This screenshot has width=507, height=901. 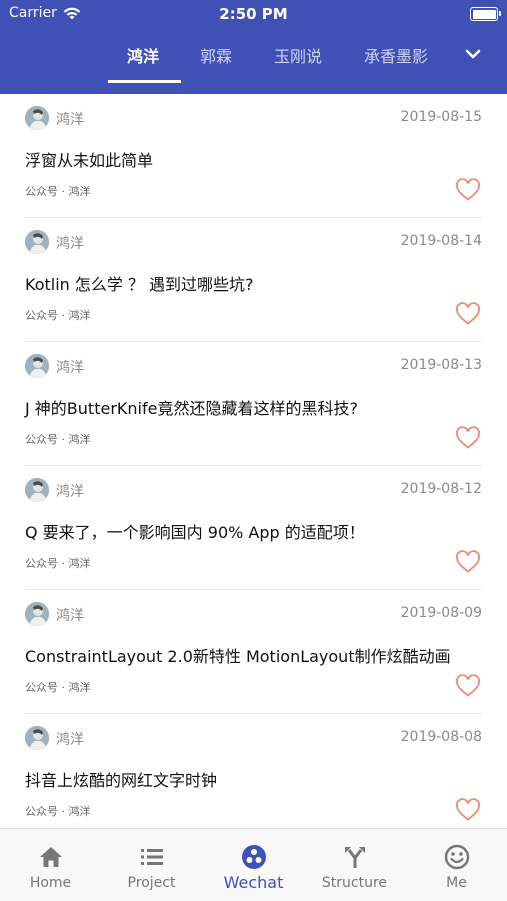 What do you see at coordinates (457, 857) in the screenshot?
I see `smiley-icon` at bounding box center [457, 857].